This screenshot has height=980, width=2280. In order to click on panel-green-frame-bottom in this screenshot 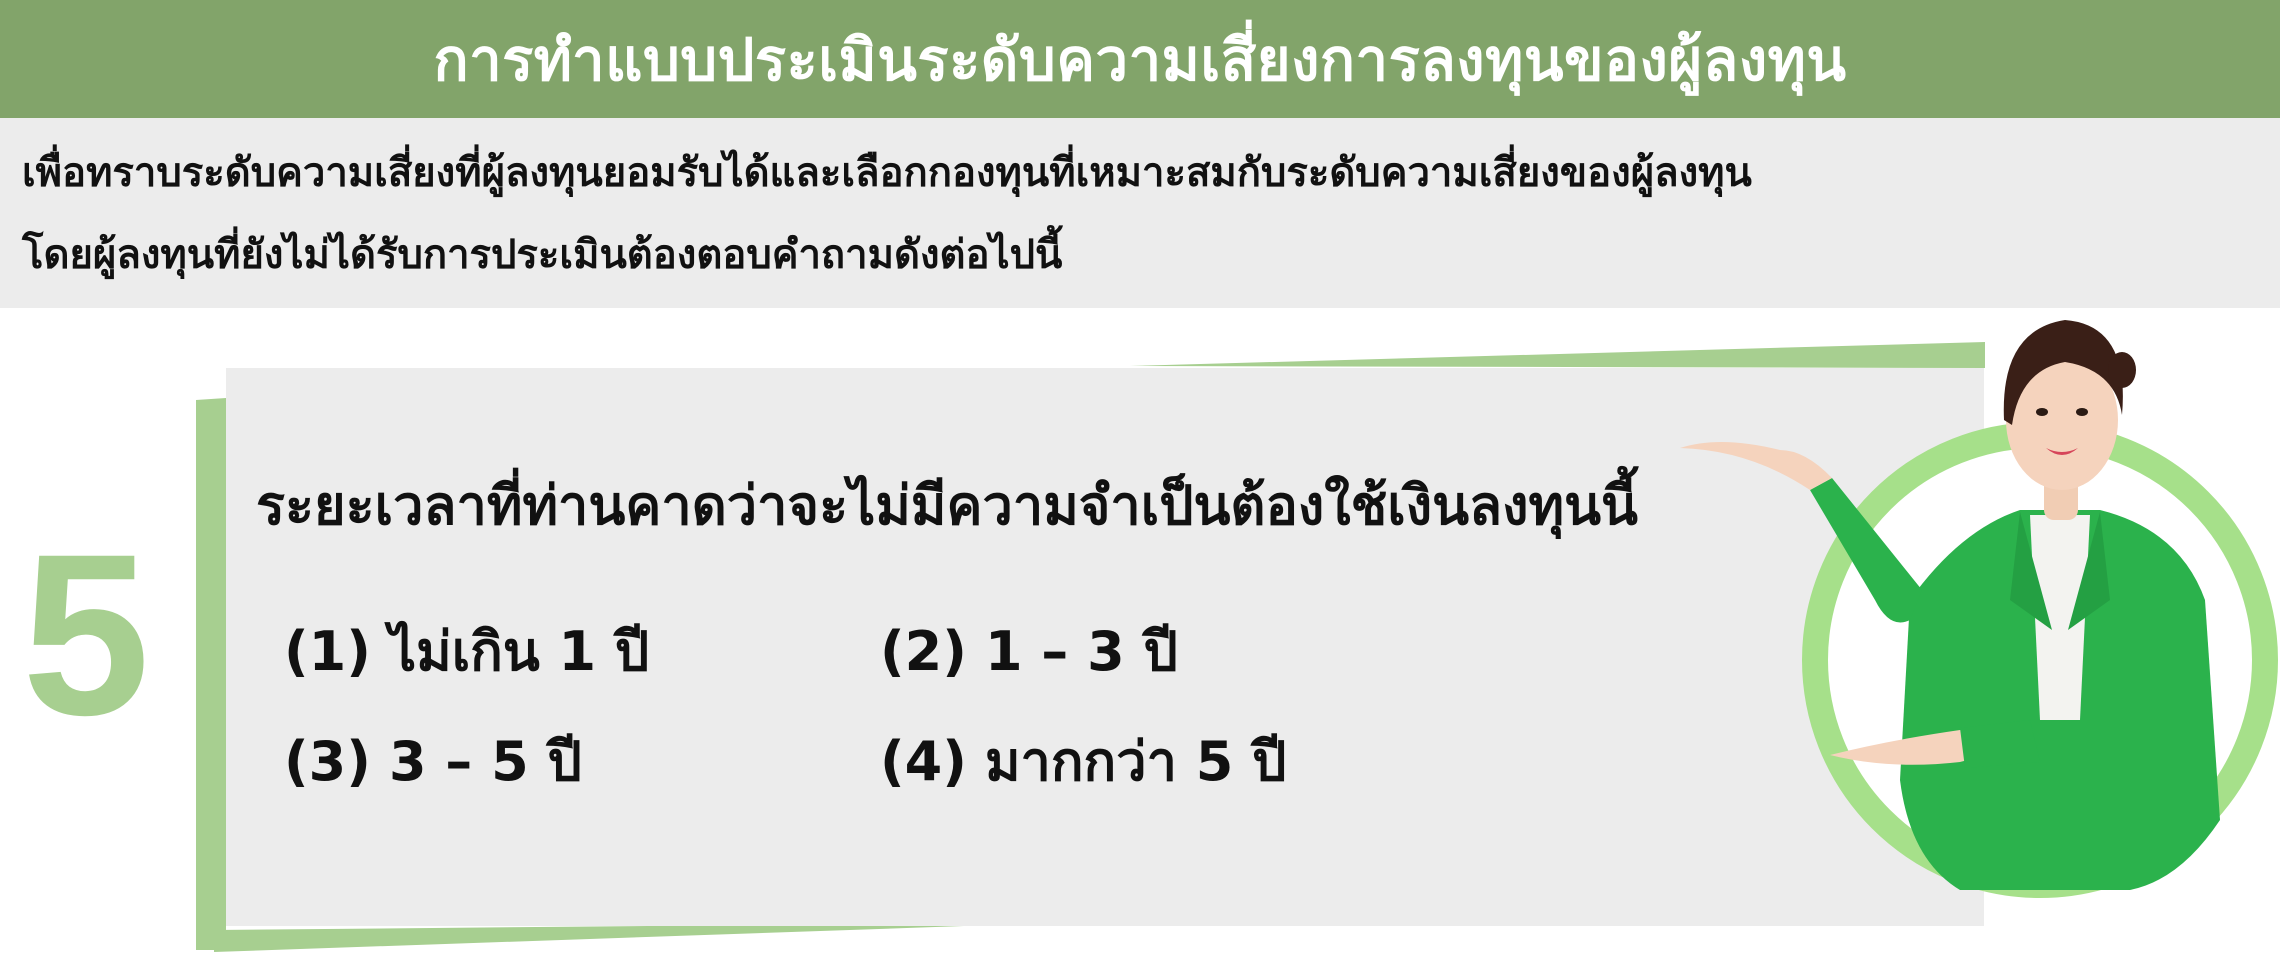, I will do `click(647, 937)`.